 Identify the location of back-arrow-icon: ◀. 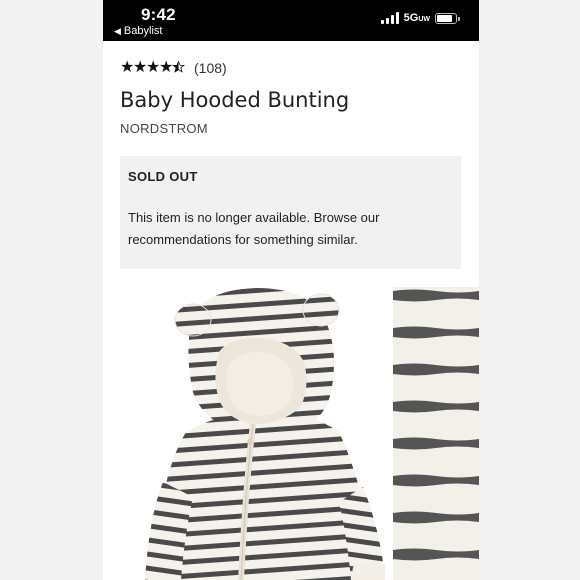
(117, 30).